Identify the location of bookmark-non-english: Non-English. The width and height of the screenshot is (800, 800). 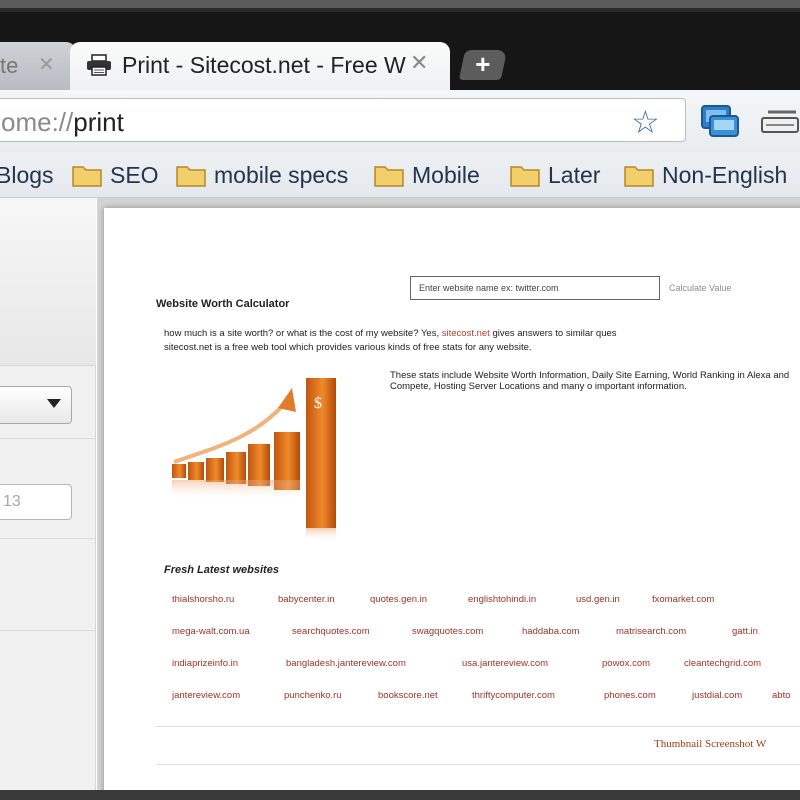
(705, 175).